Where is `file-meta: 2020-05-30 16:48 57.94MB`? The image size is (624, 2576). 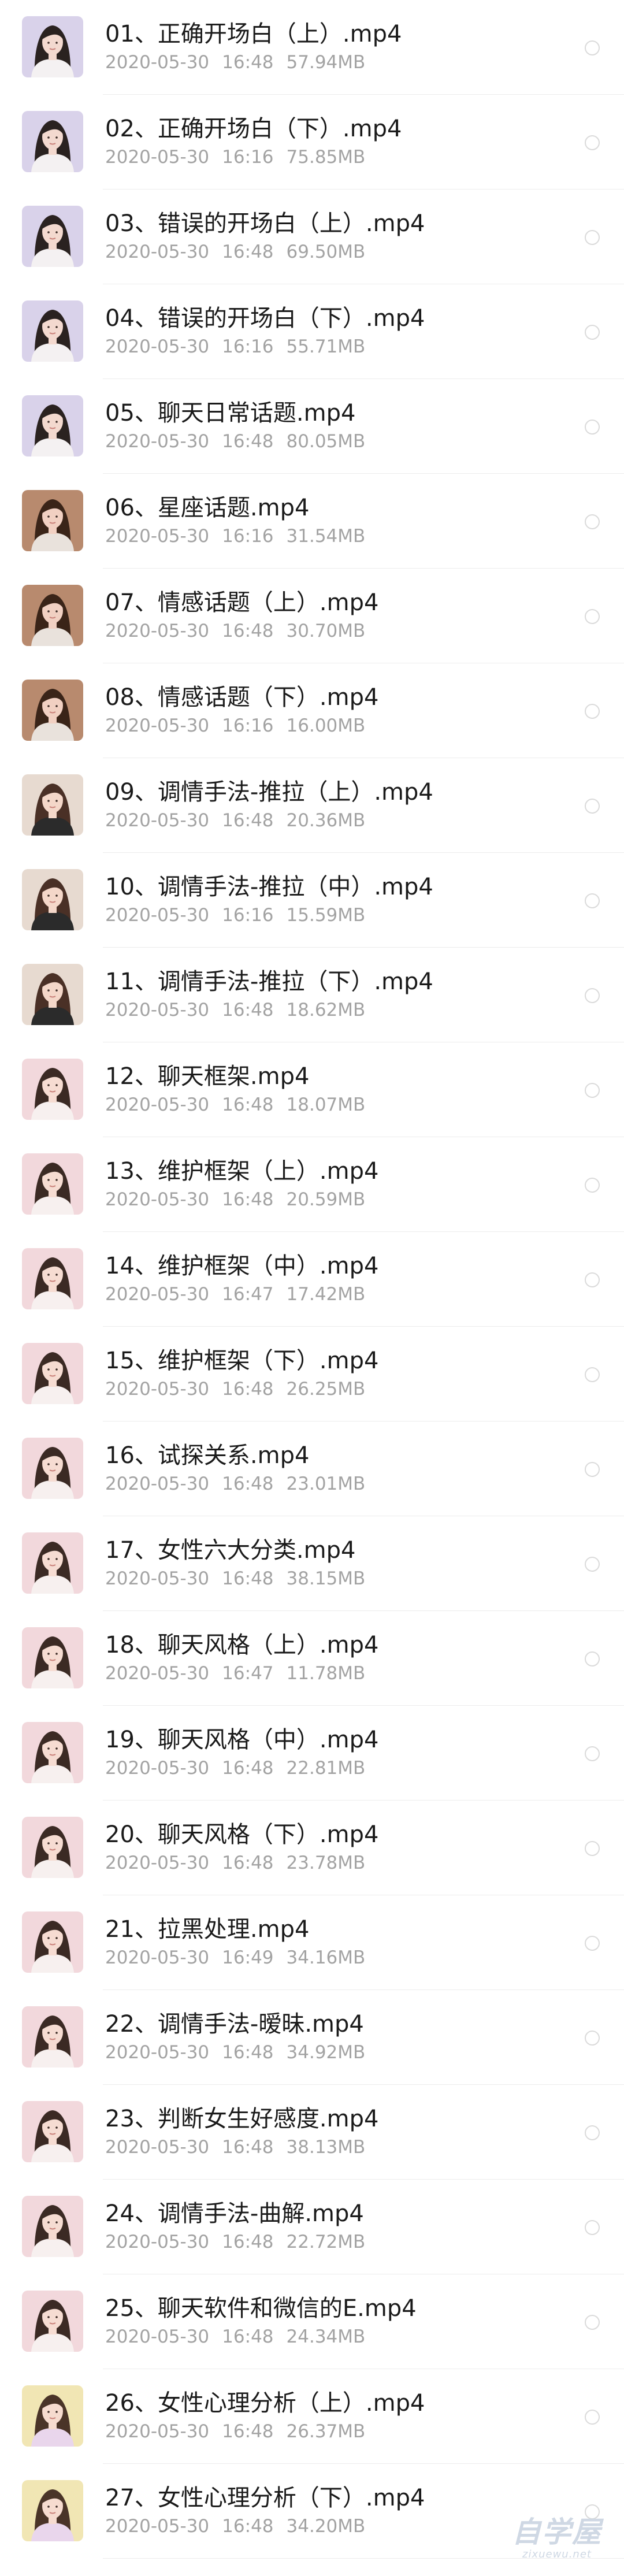 file-meta: 2020-05-30 16:48 57.94MB is located at coordinates (330, 62).